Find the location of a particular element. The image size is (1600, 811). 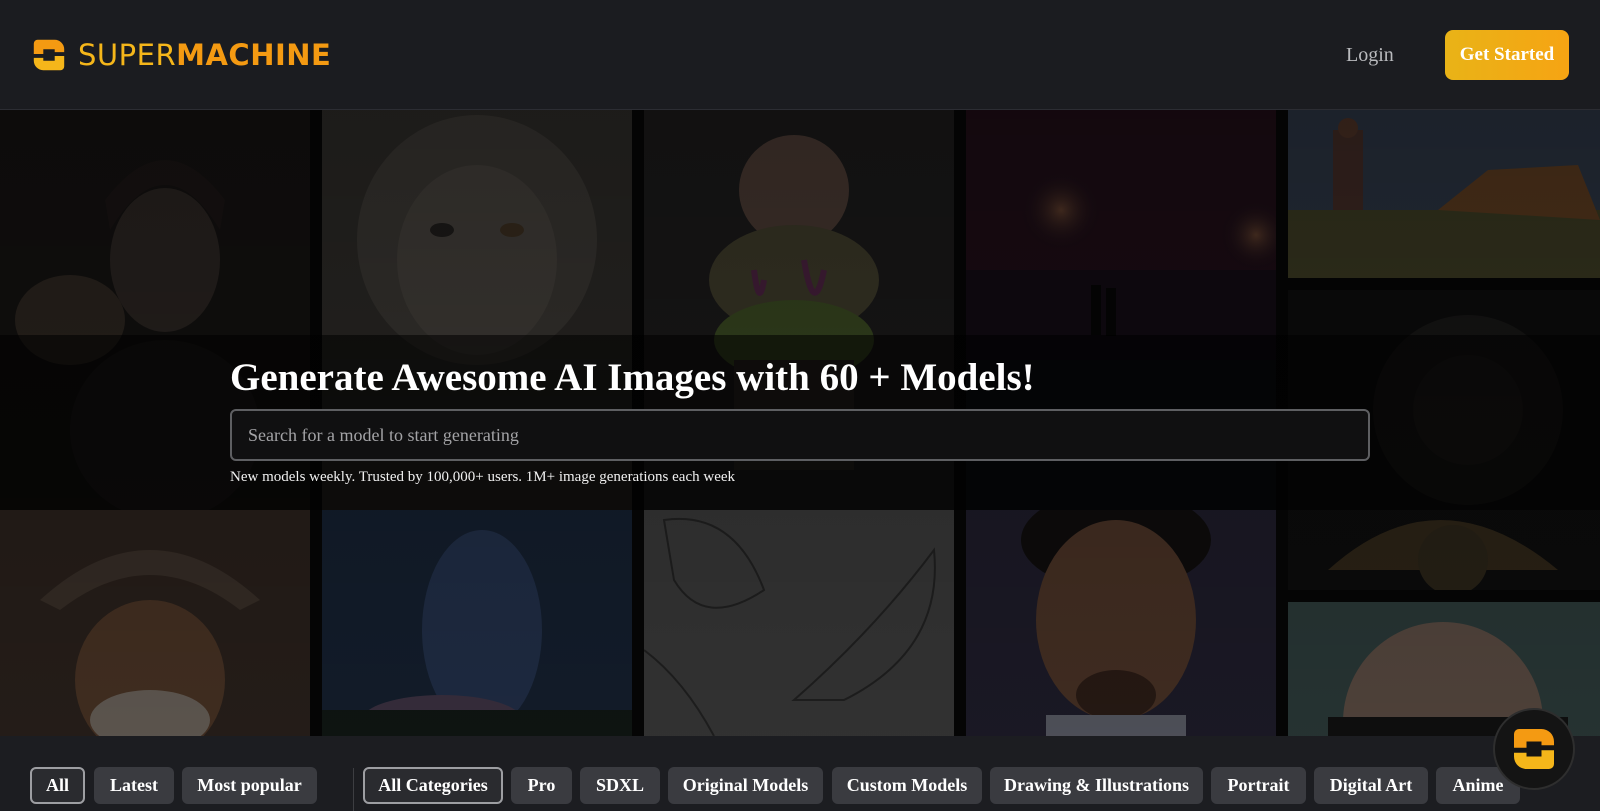

category-chip-digital-art: Digital Art is located at coordinates (1371, 785).